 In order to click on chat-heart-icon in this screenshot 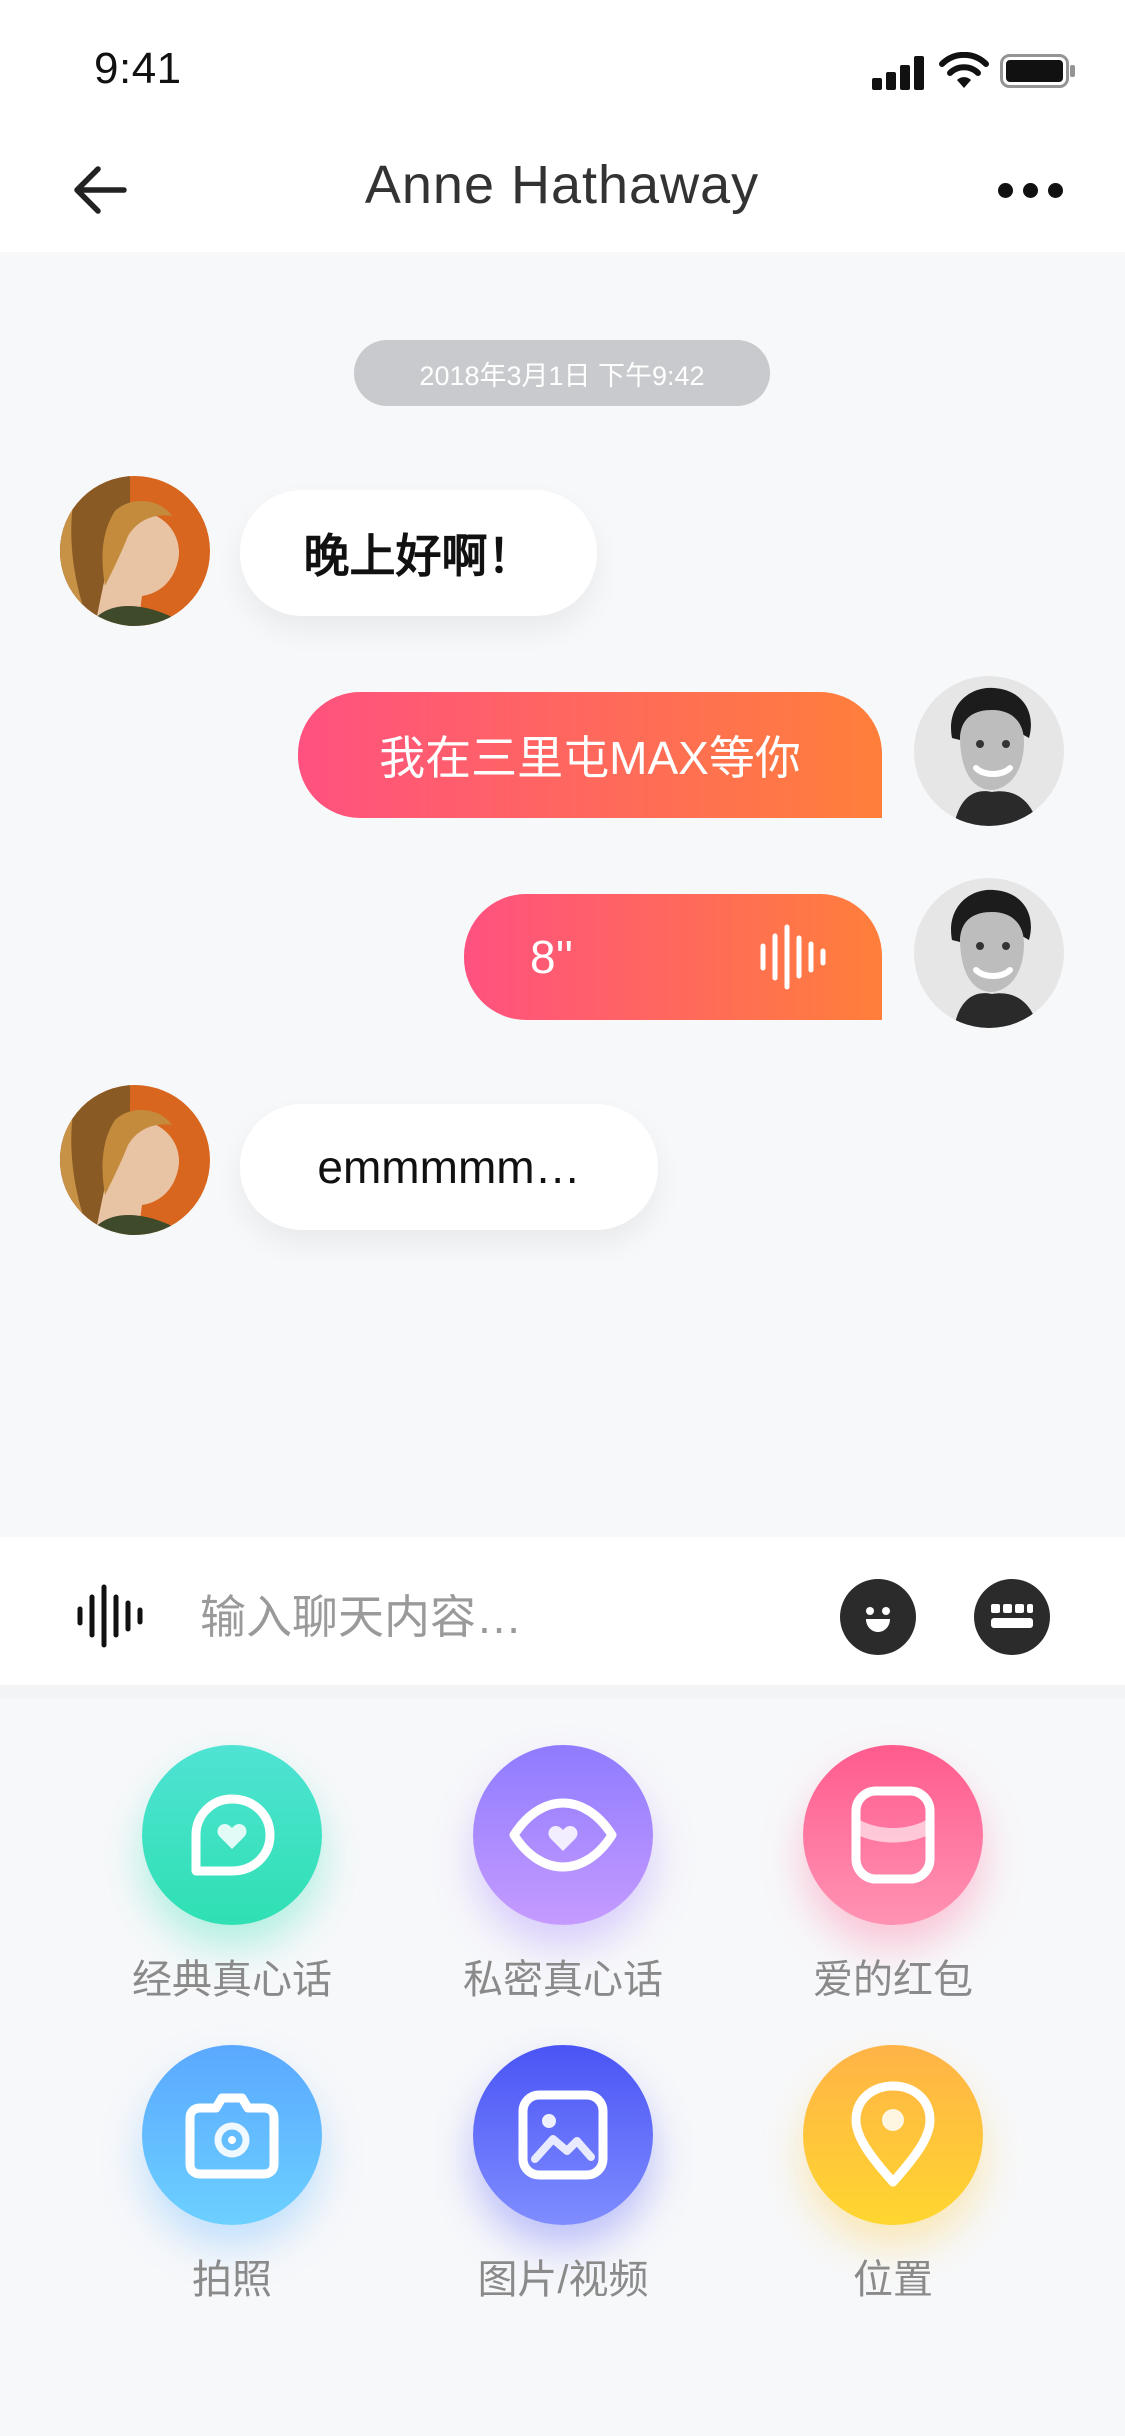, I will do `click(233, 1835)`.